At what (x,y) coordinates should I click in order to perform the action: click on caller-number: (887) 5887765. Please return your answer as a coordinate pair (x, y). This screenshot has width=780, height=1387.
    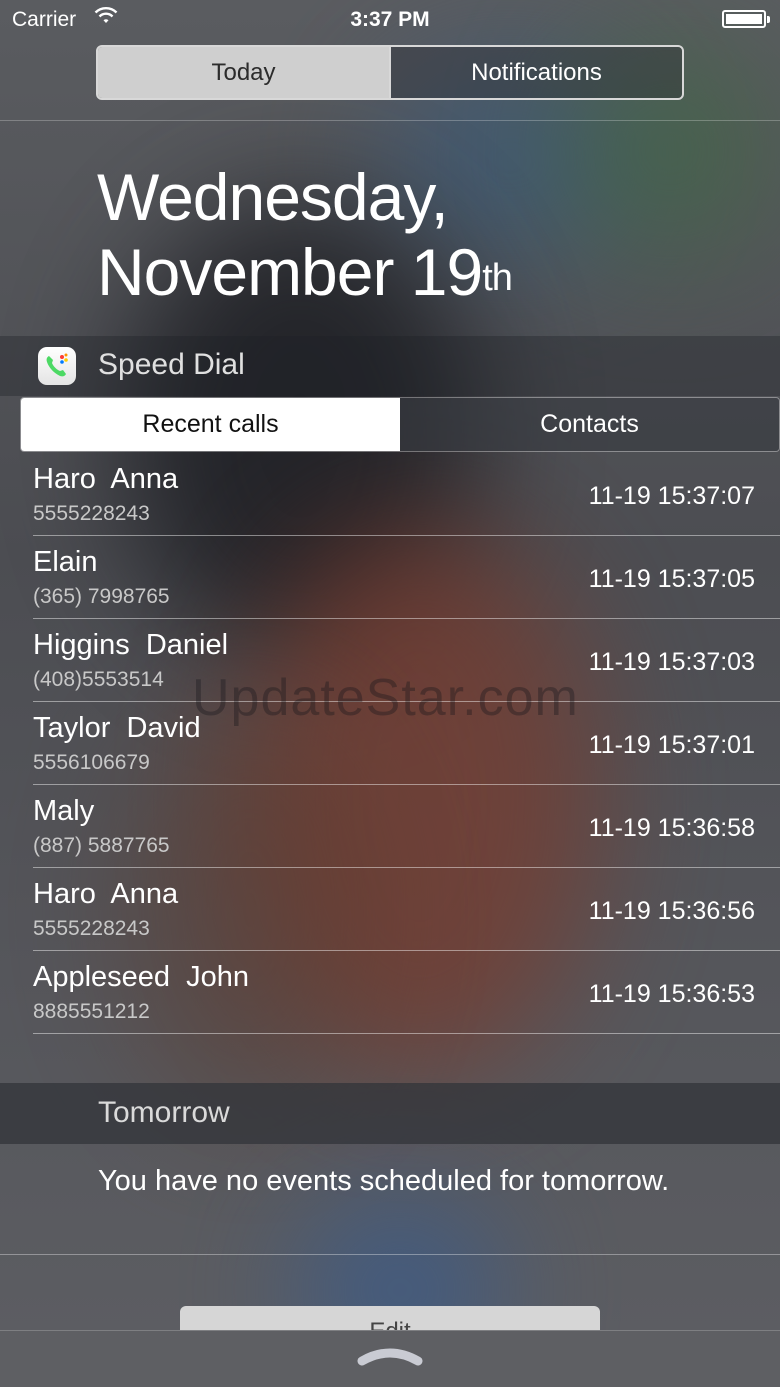
    Looking at the image, I should click on (101, 845).